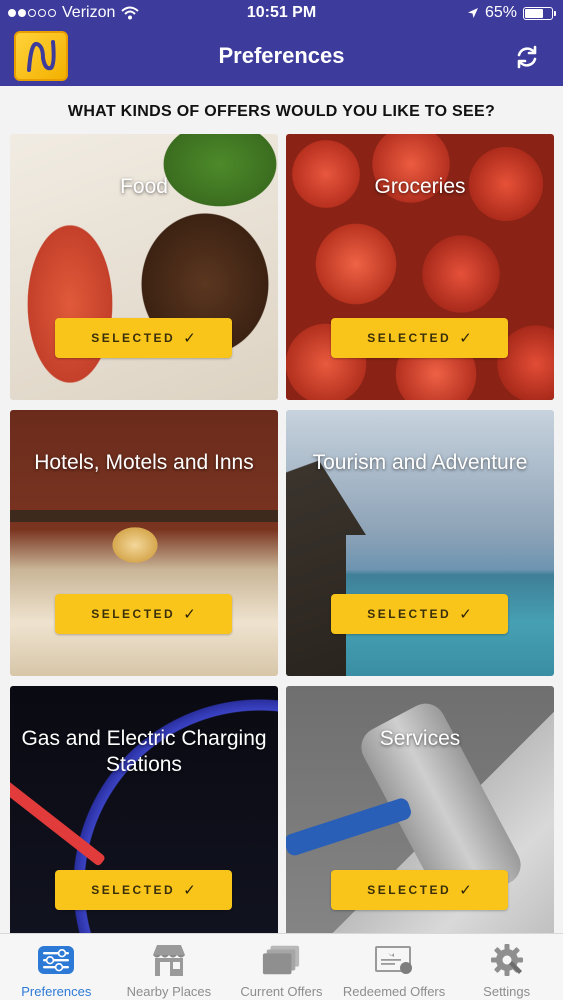 The width and height of the screenshot is (563, 1000). Describe the element at coordinates (507, 991) in the screenshot. I see `tab-label: Settings` at that location.